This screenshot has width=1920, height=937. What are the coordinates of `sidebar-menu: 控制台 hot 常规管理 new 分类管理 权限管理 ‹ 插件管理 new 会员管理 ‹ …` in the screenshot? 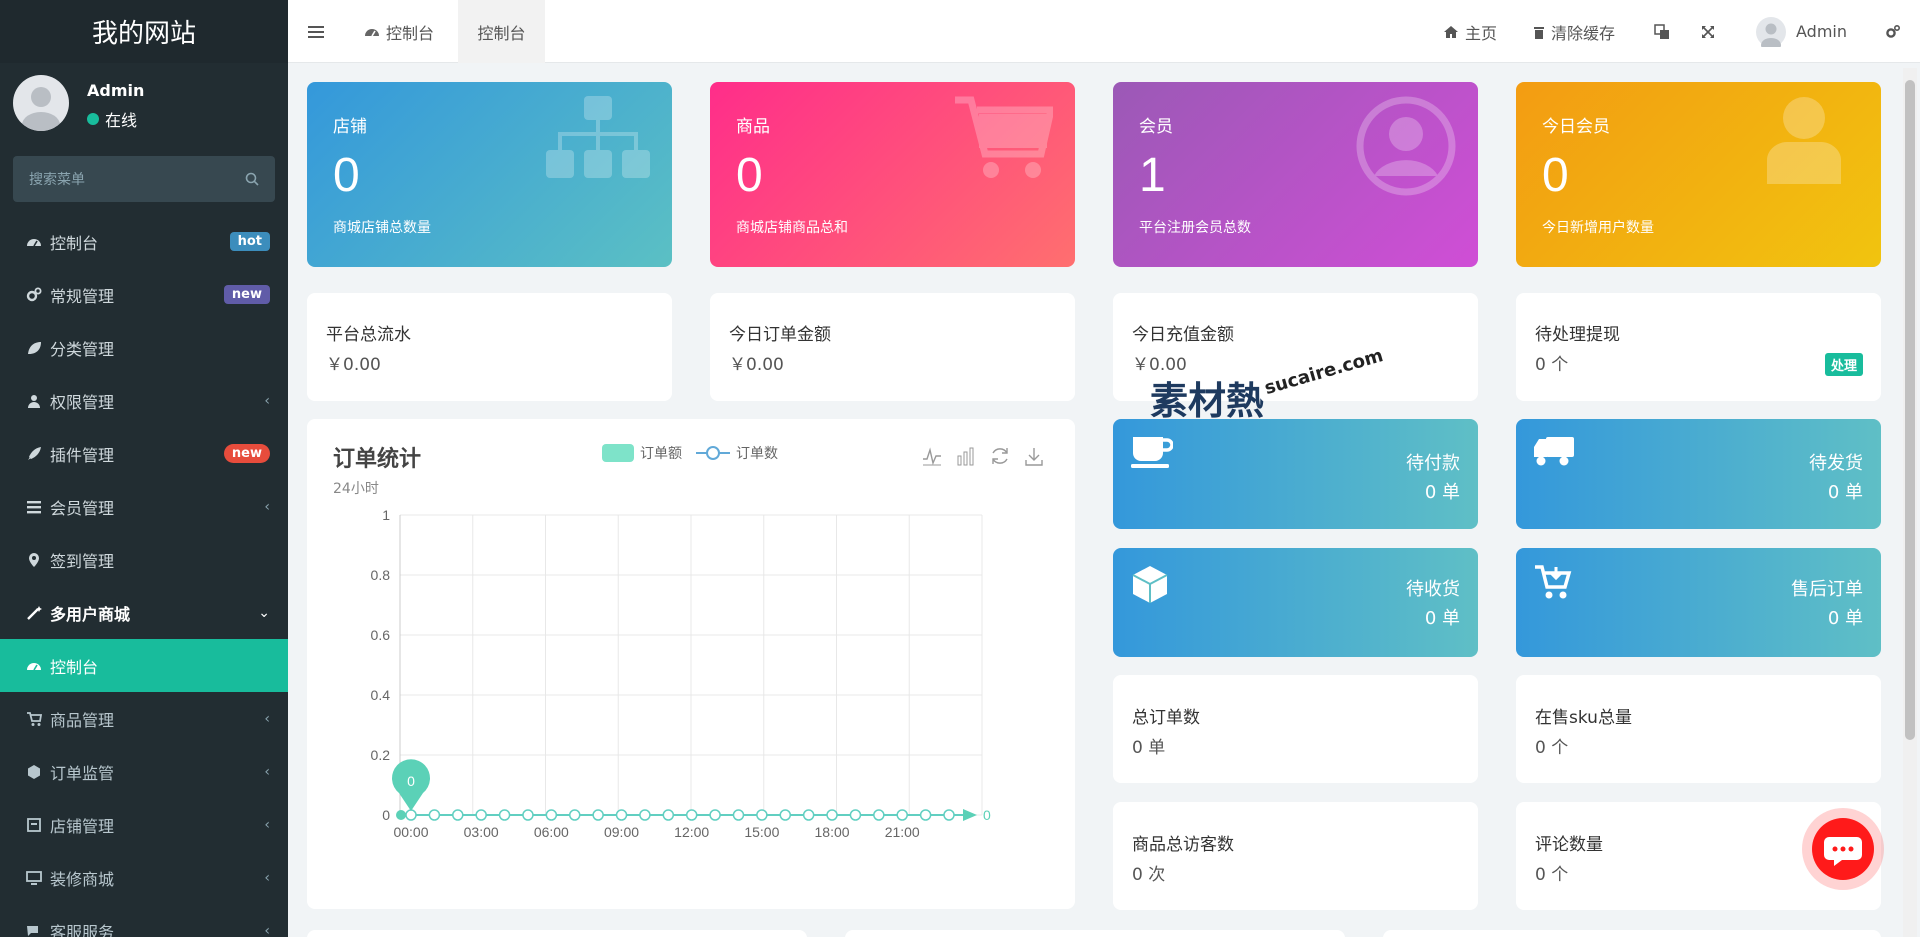 It's located at (144, 576).